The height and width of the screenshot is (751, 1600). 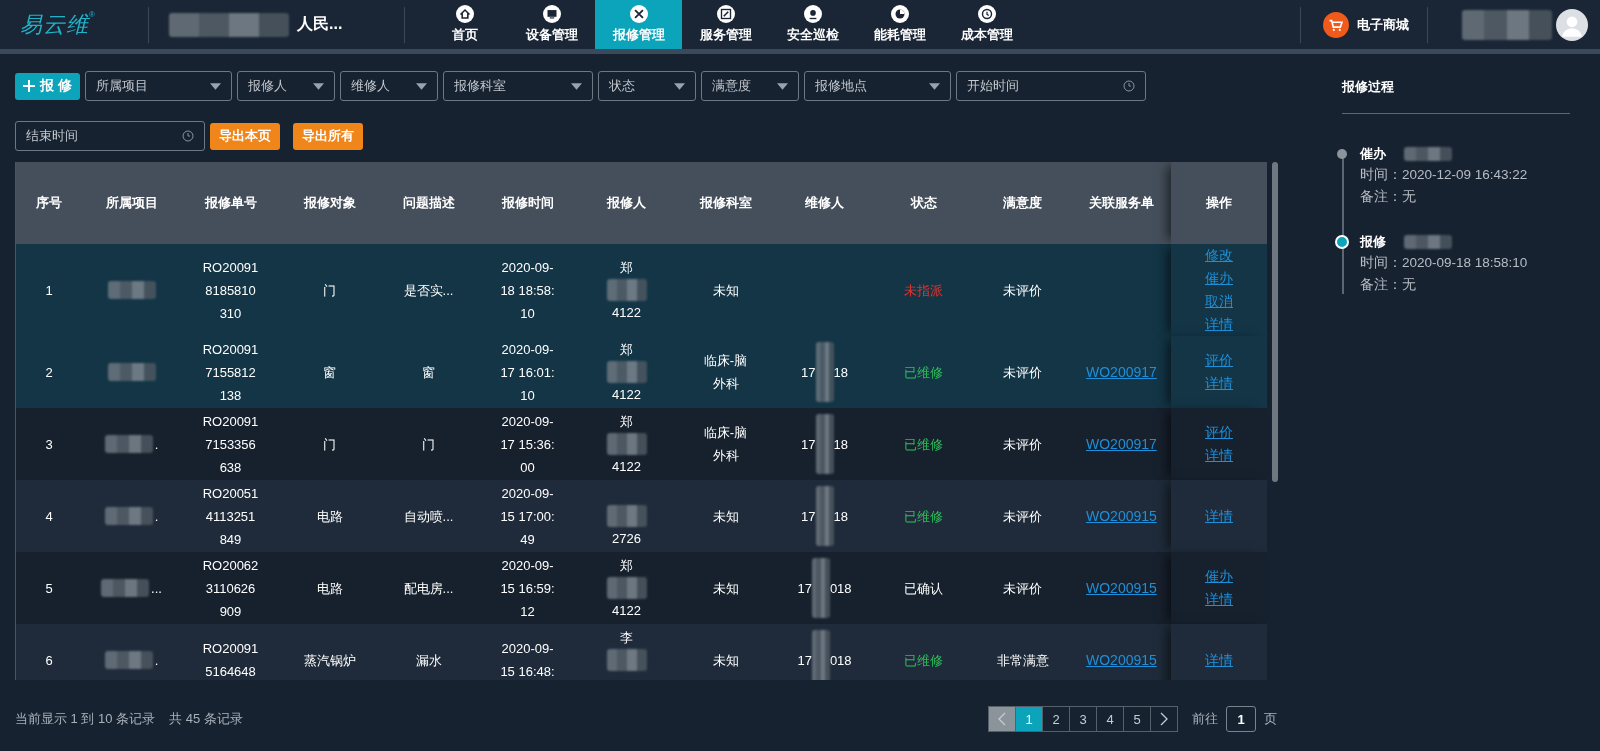 What do you see at coordinates (527, 444) in the screenshot?
I see `table-cell-text: 2020-09- 17 15:36: 00` at bounding box center [527, 444].